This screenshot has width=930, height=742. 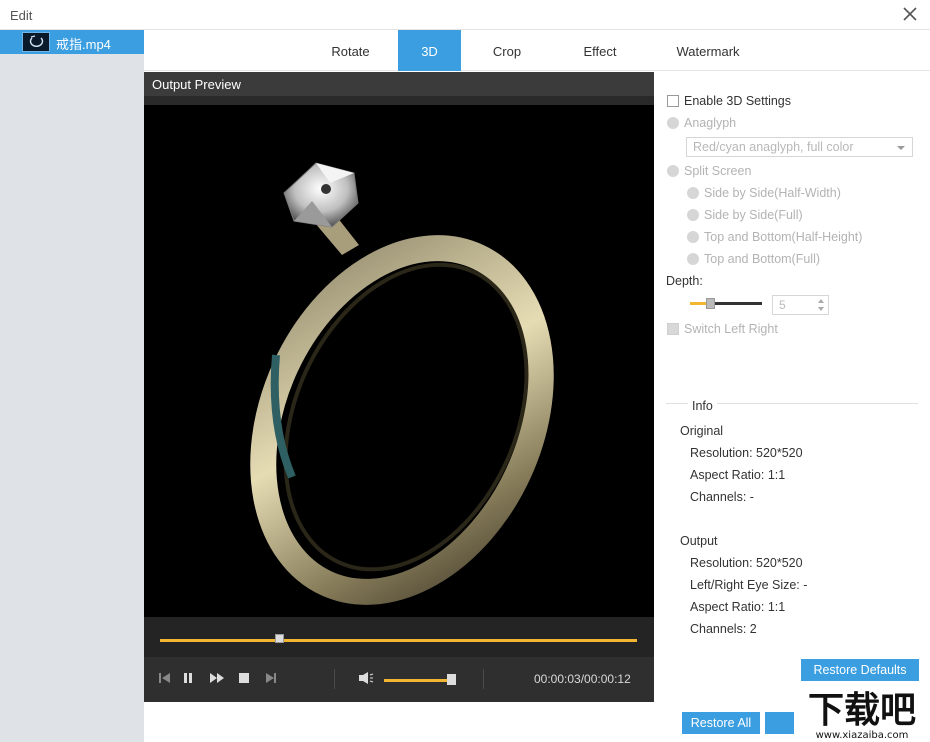 I want to click on player-controls: 00:00:03/00:00:12, so click(x=399, y=679).